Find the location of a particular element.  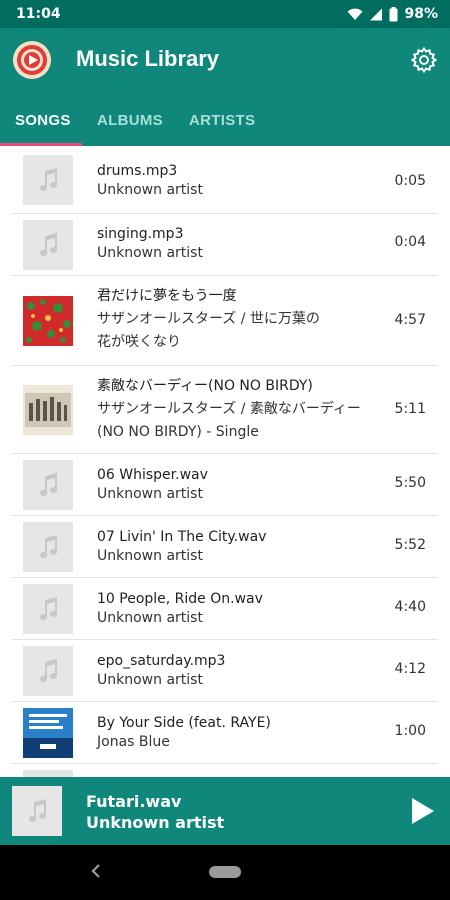

song-title: epo_saturday.mp3 is located at coordinates (161, 661).